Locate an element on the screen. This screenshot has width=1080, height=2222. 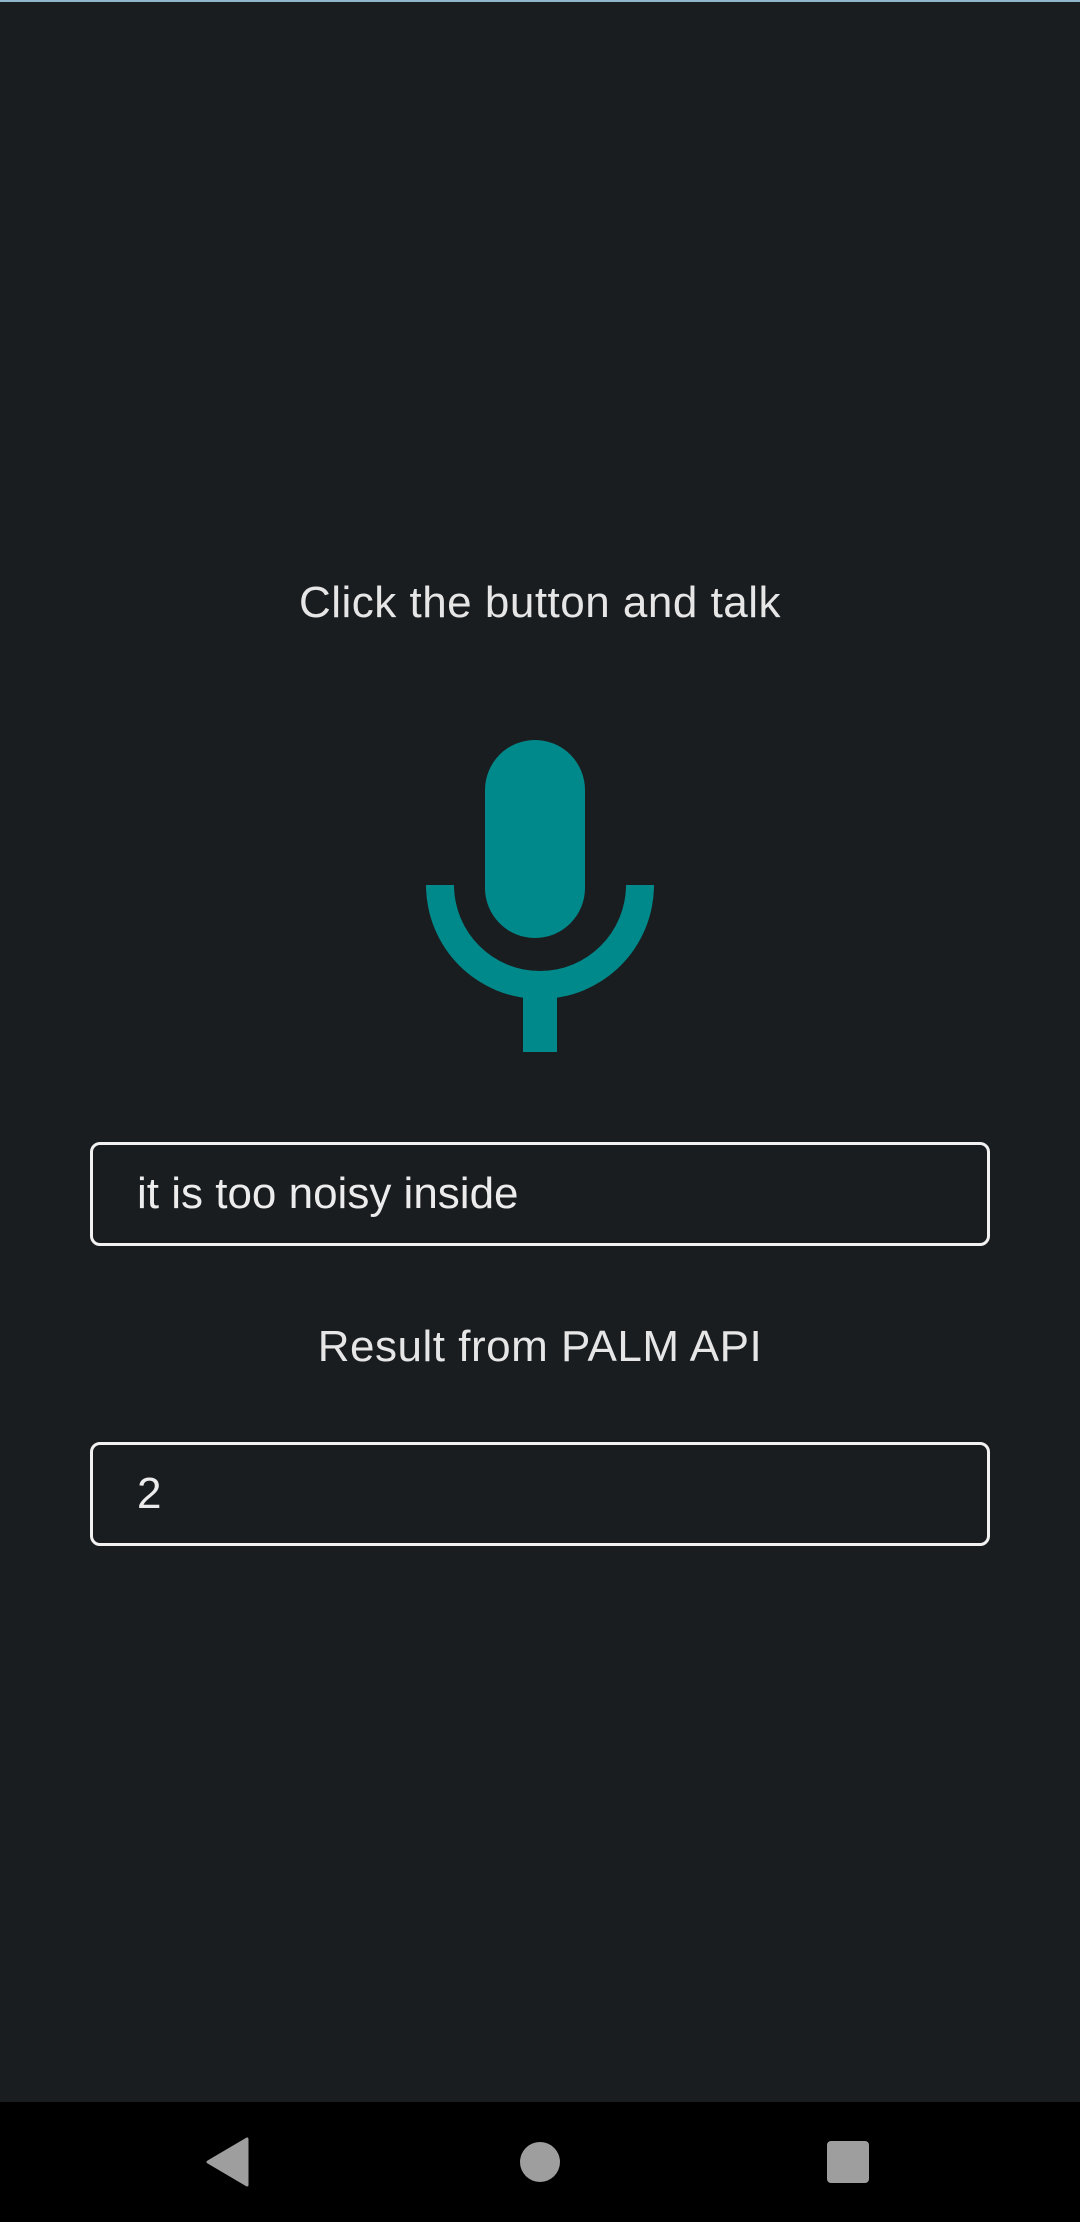
home-circle-icon is located at coordinates (540, 2162).